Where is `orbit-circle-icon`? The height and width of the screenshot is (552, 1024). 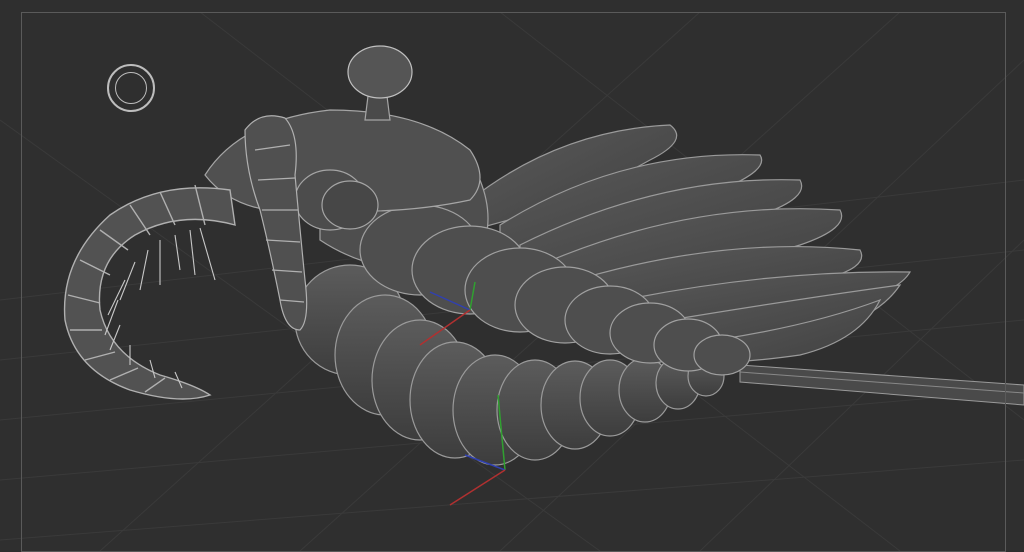 orbit-circle-icon is located at coordinates (131, 88).